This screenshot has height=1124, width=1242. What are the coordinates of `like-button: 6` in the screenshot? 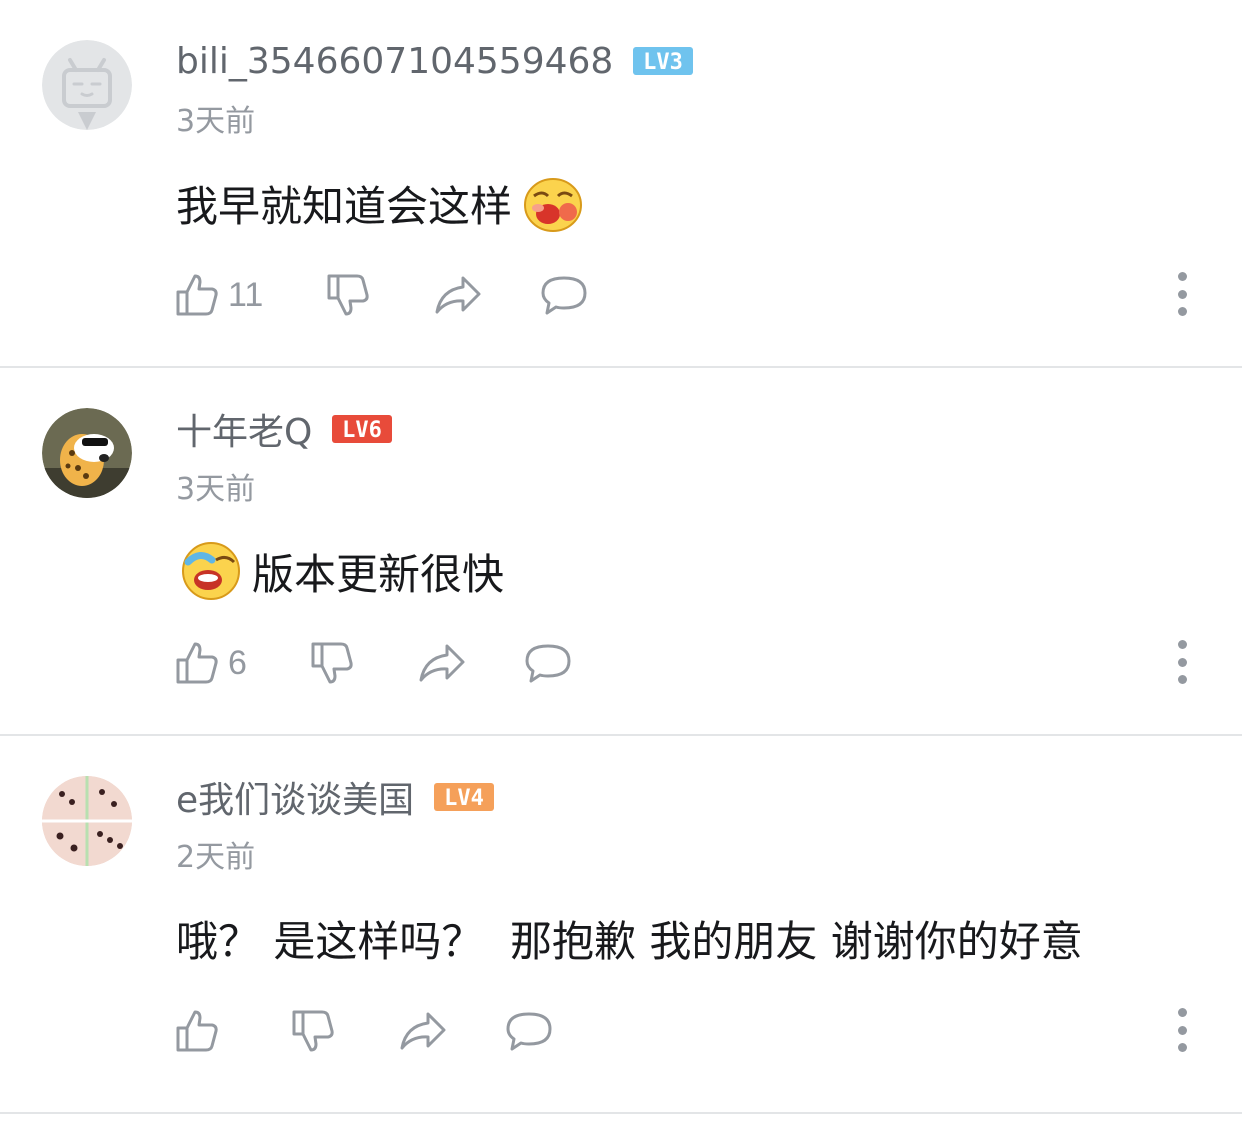 It's located at (210, 663).